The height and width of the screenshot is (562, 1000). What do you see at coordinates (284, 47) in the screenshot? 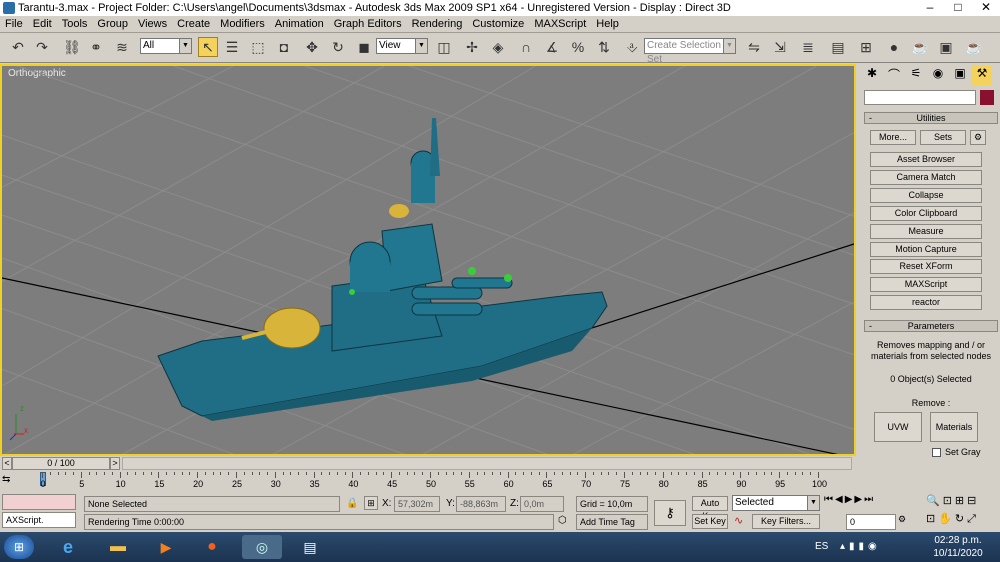
I see `window-crossing-icon: ◘` at bounding box center [284, 47].